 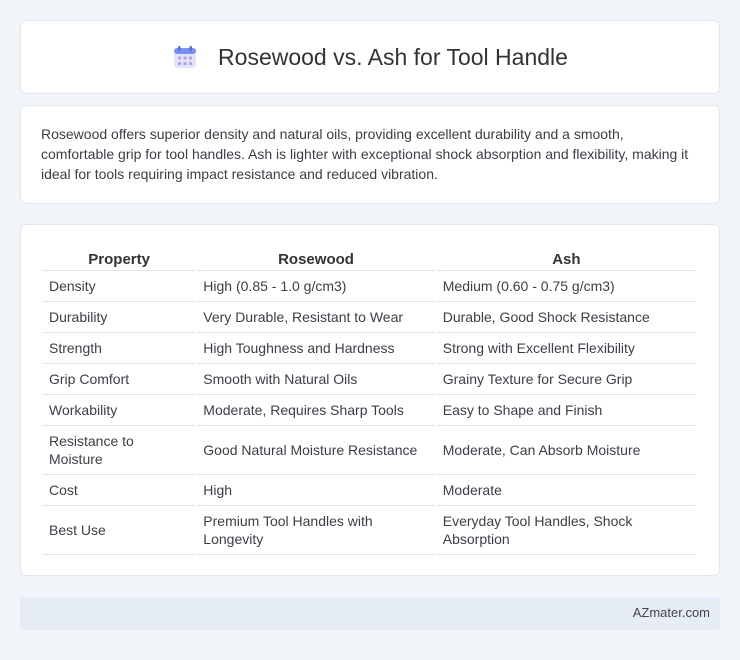 I want to click on ash-cell: Everyday Tool Handles, Shock Absorption, so click(x=566, y=530).